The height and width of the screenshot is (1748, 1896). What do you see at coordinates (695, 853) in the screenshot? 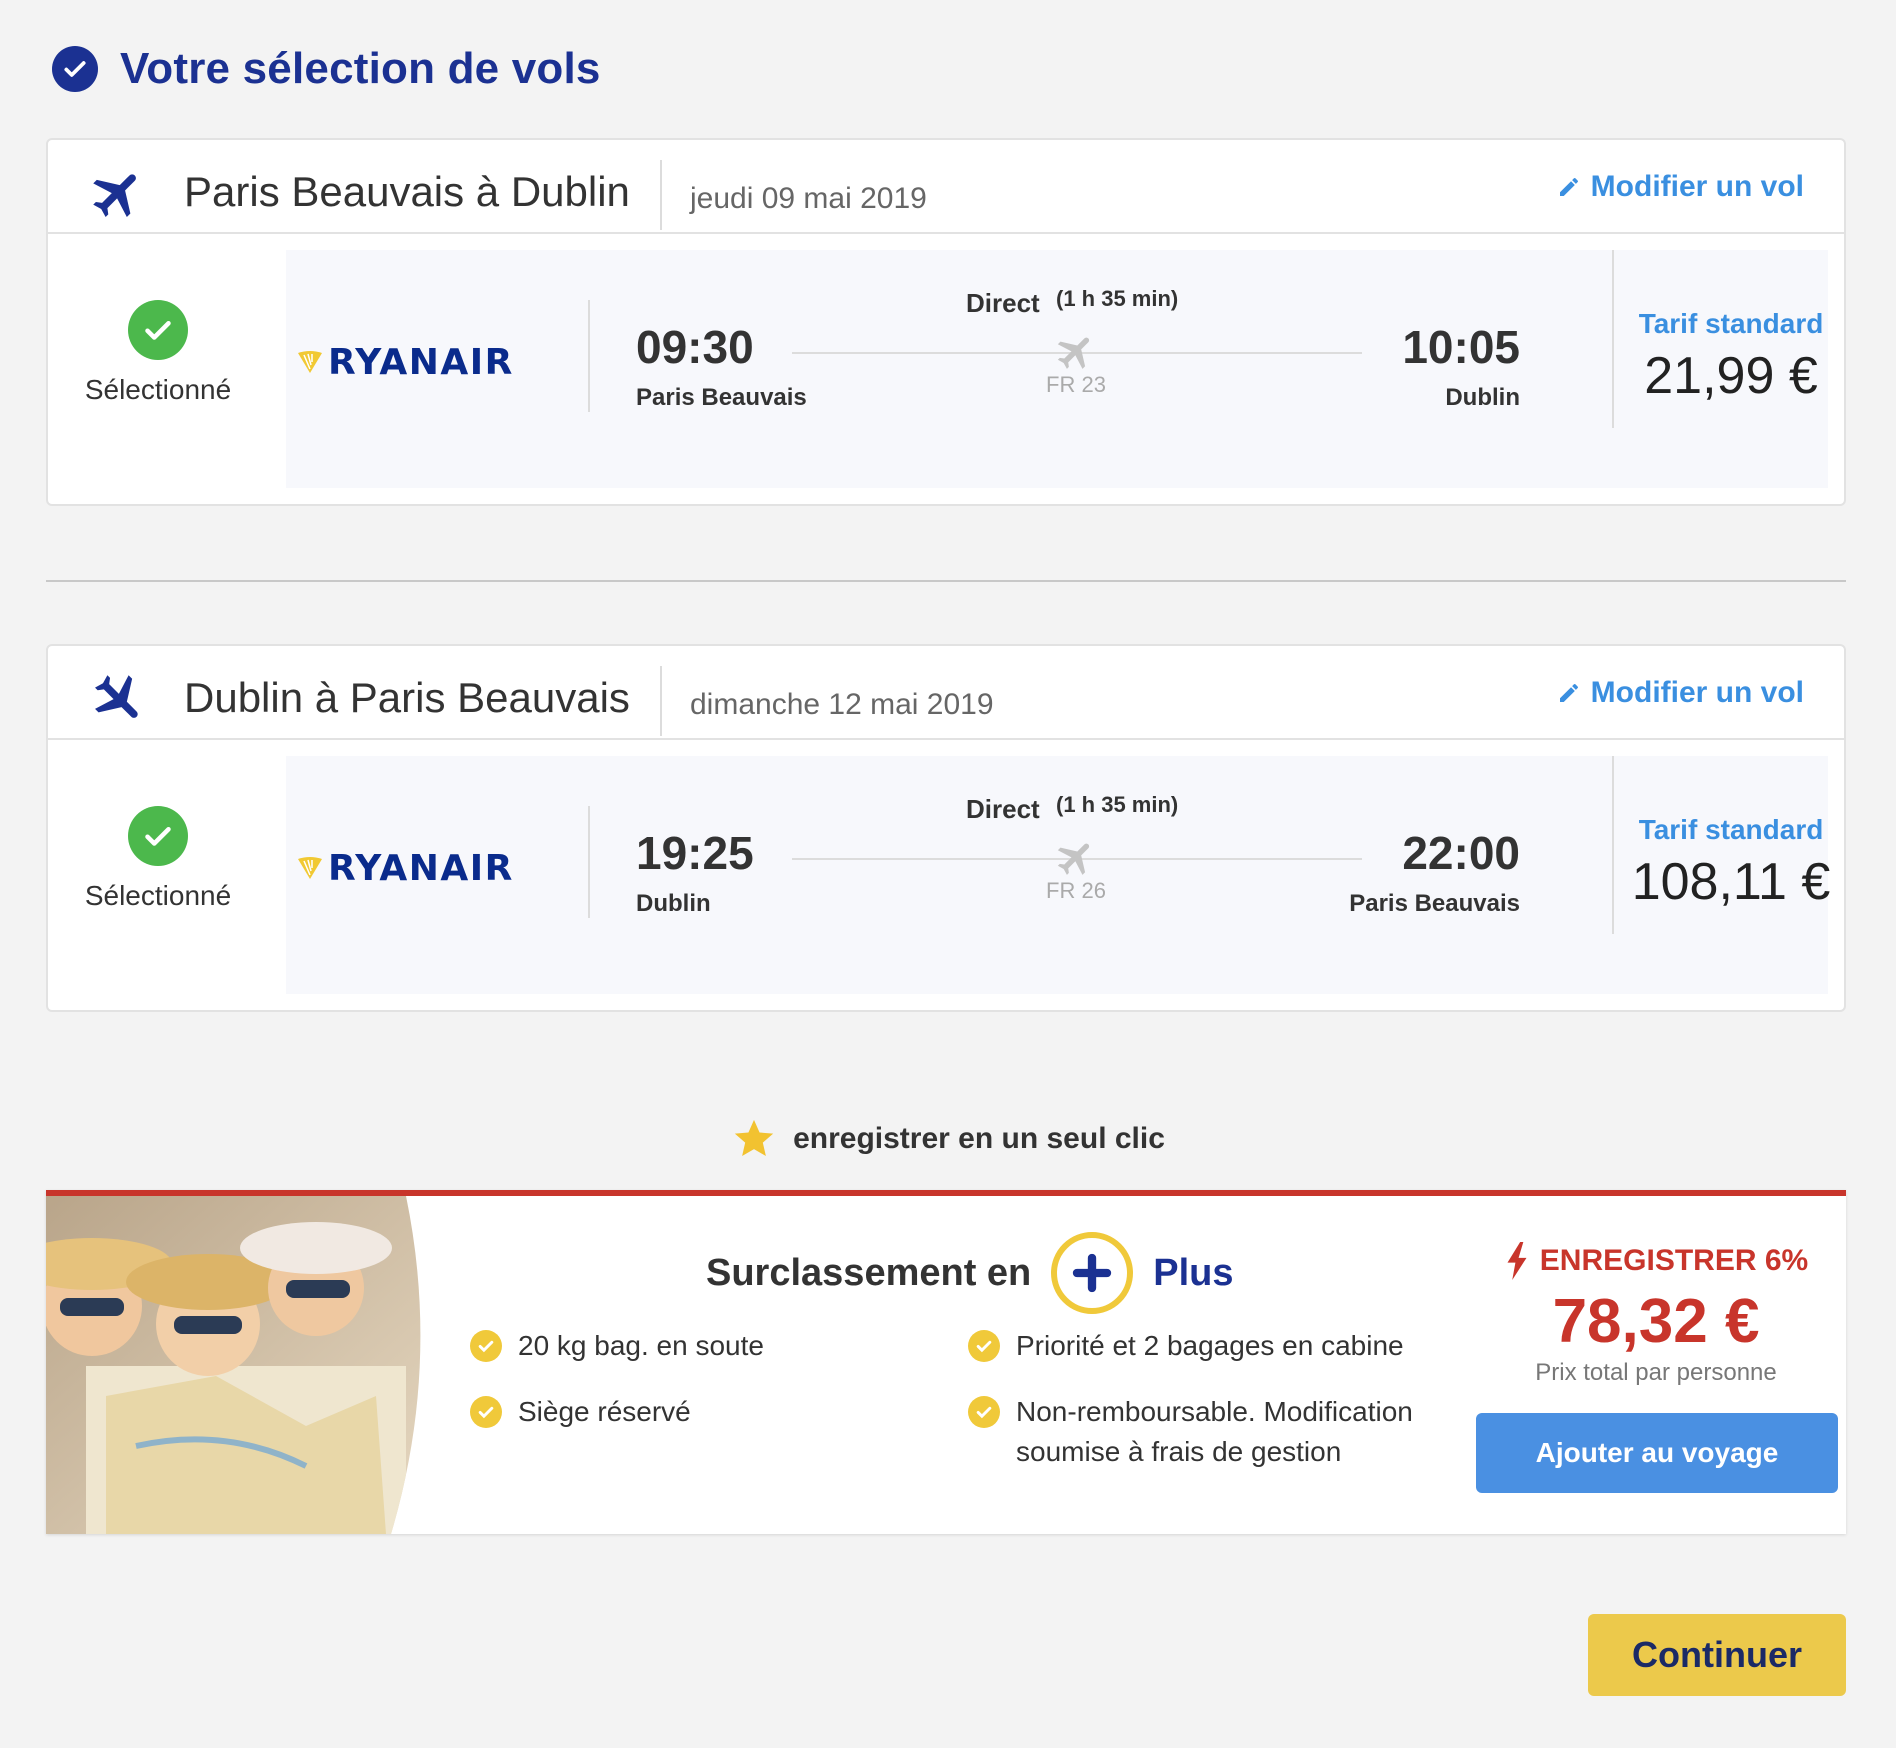
I see `departure-time: 19:25` at bounding box center [695, 853].